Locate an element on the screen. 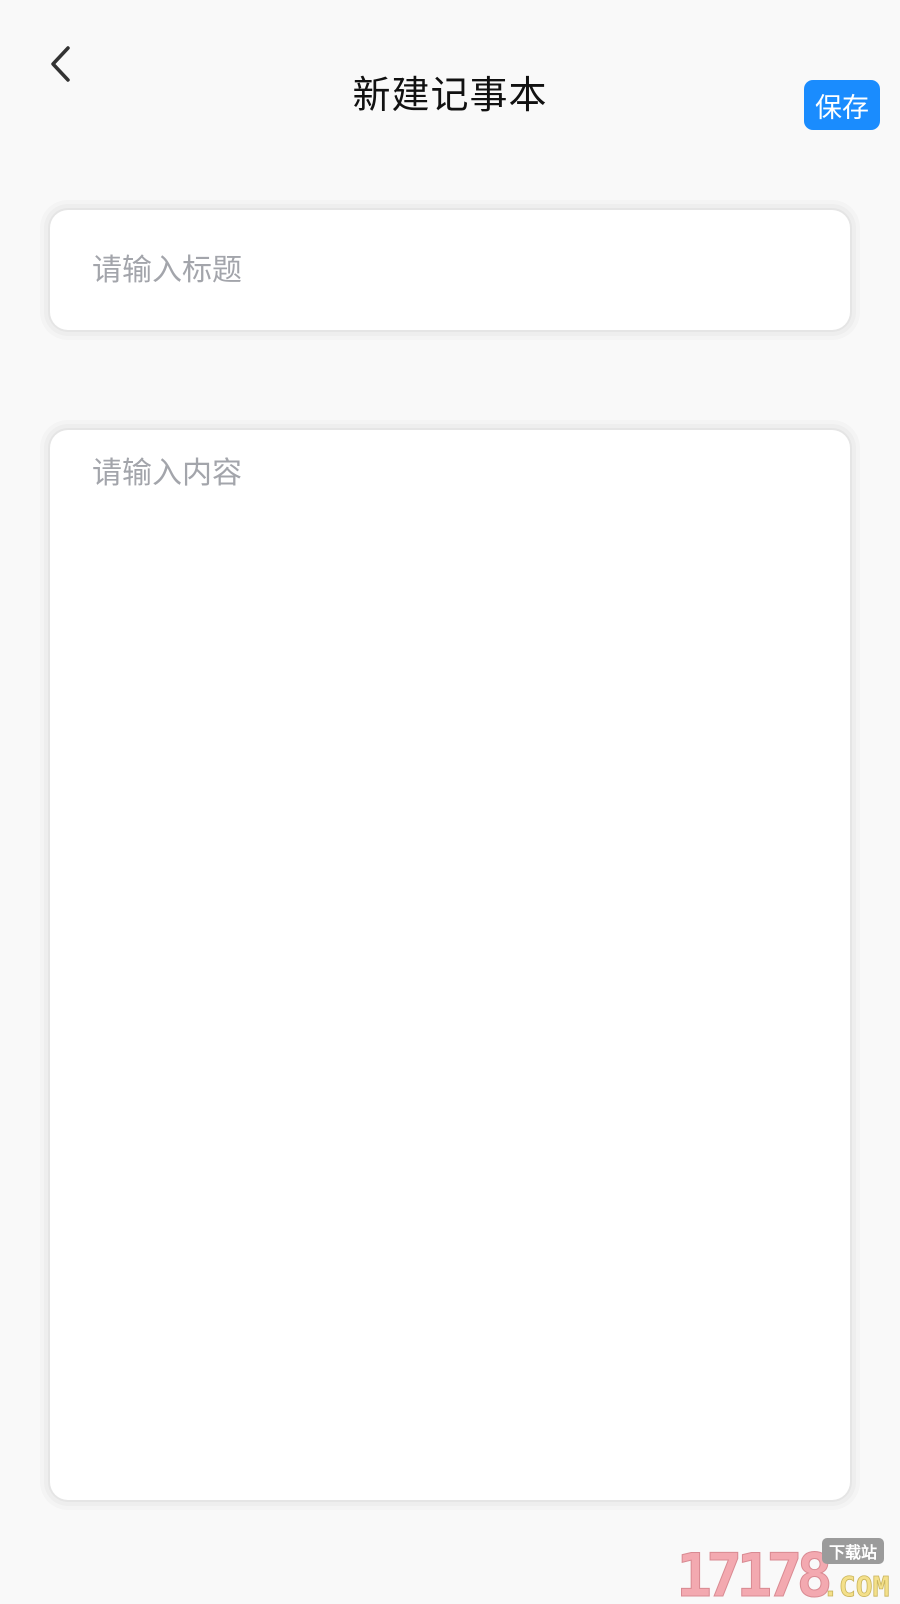 This screenshot has width=900, height=1604. header-bar: 新建记事本 保存 is located at coordinates (450, 90).